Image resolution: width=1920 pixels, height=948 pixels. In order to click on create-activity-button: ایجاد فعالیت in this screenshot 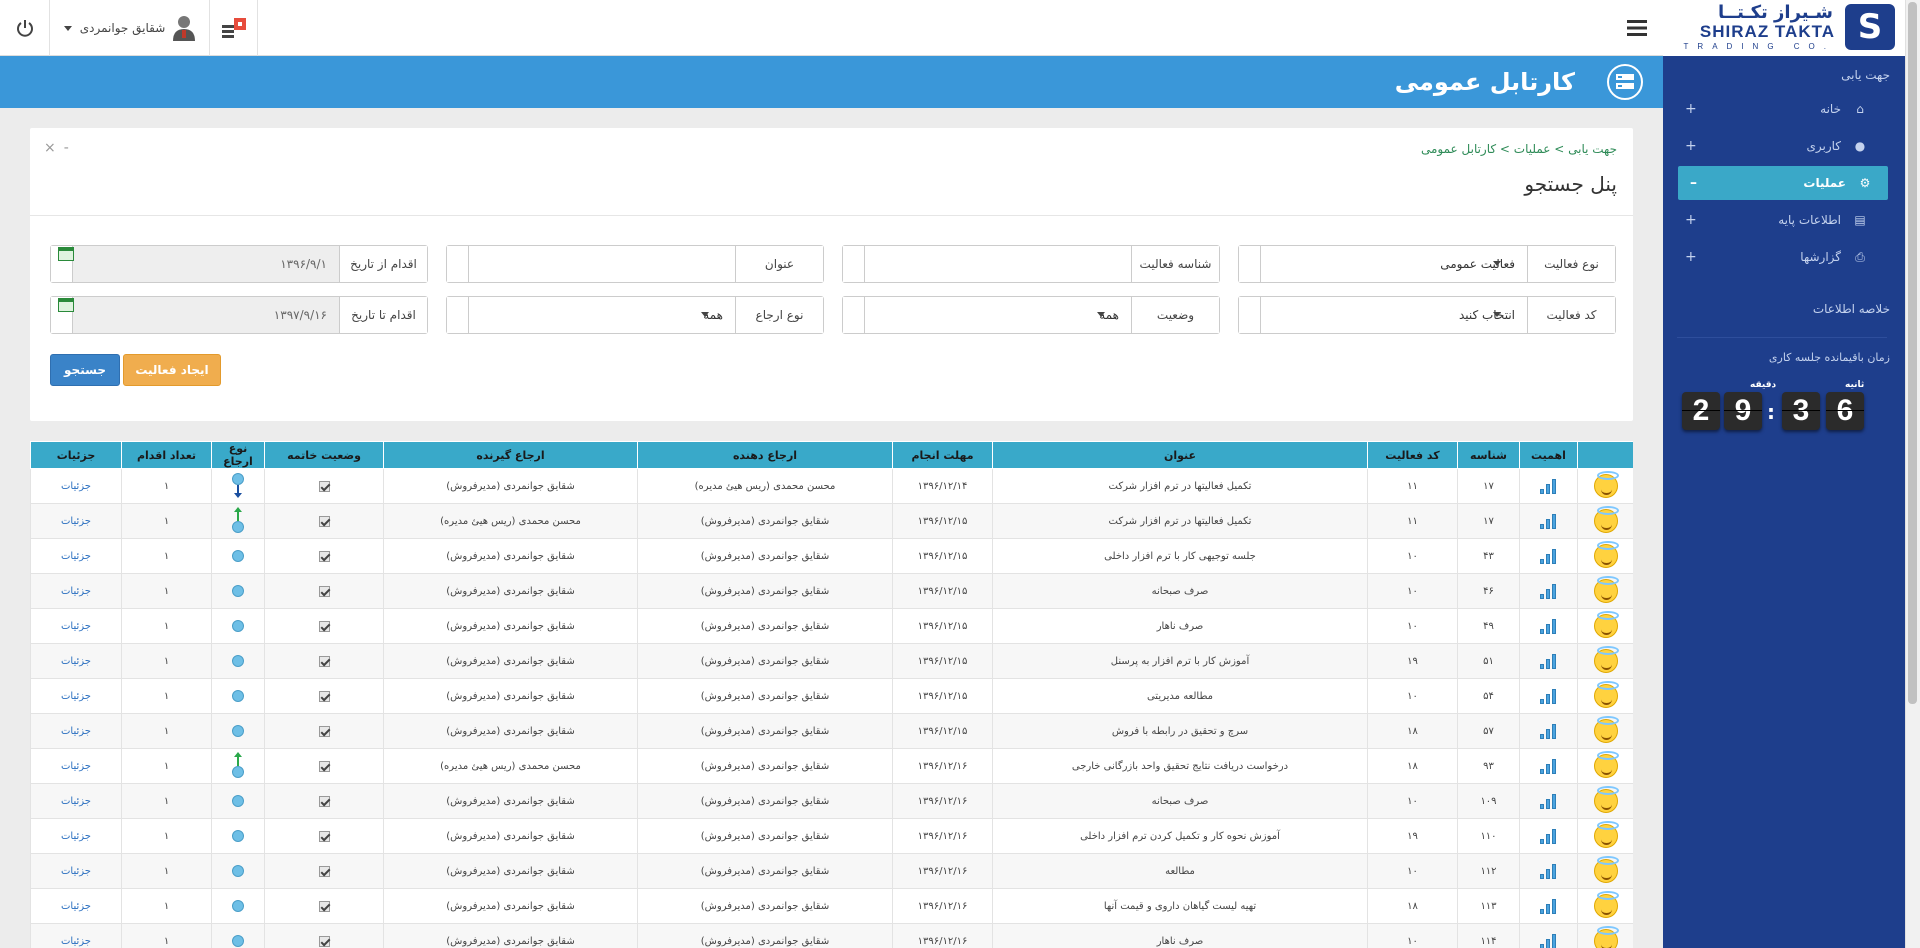, I will do `click(172, 370)`.